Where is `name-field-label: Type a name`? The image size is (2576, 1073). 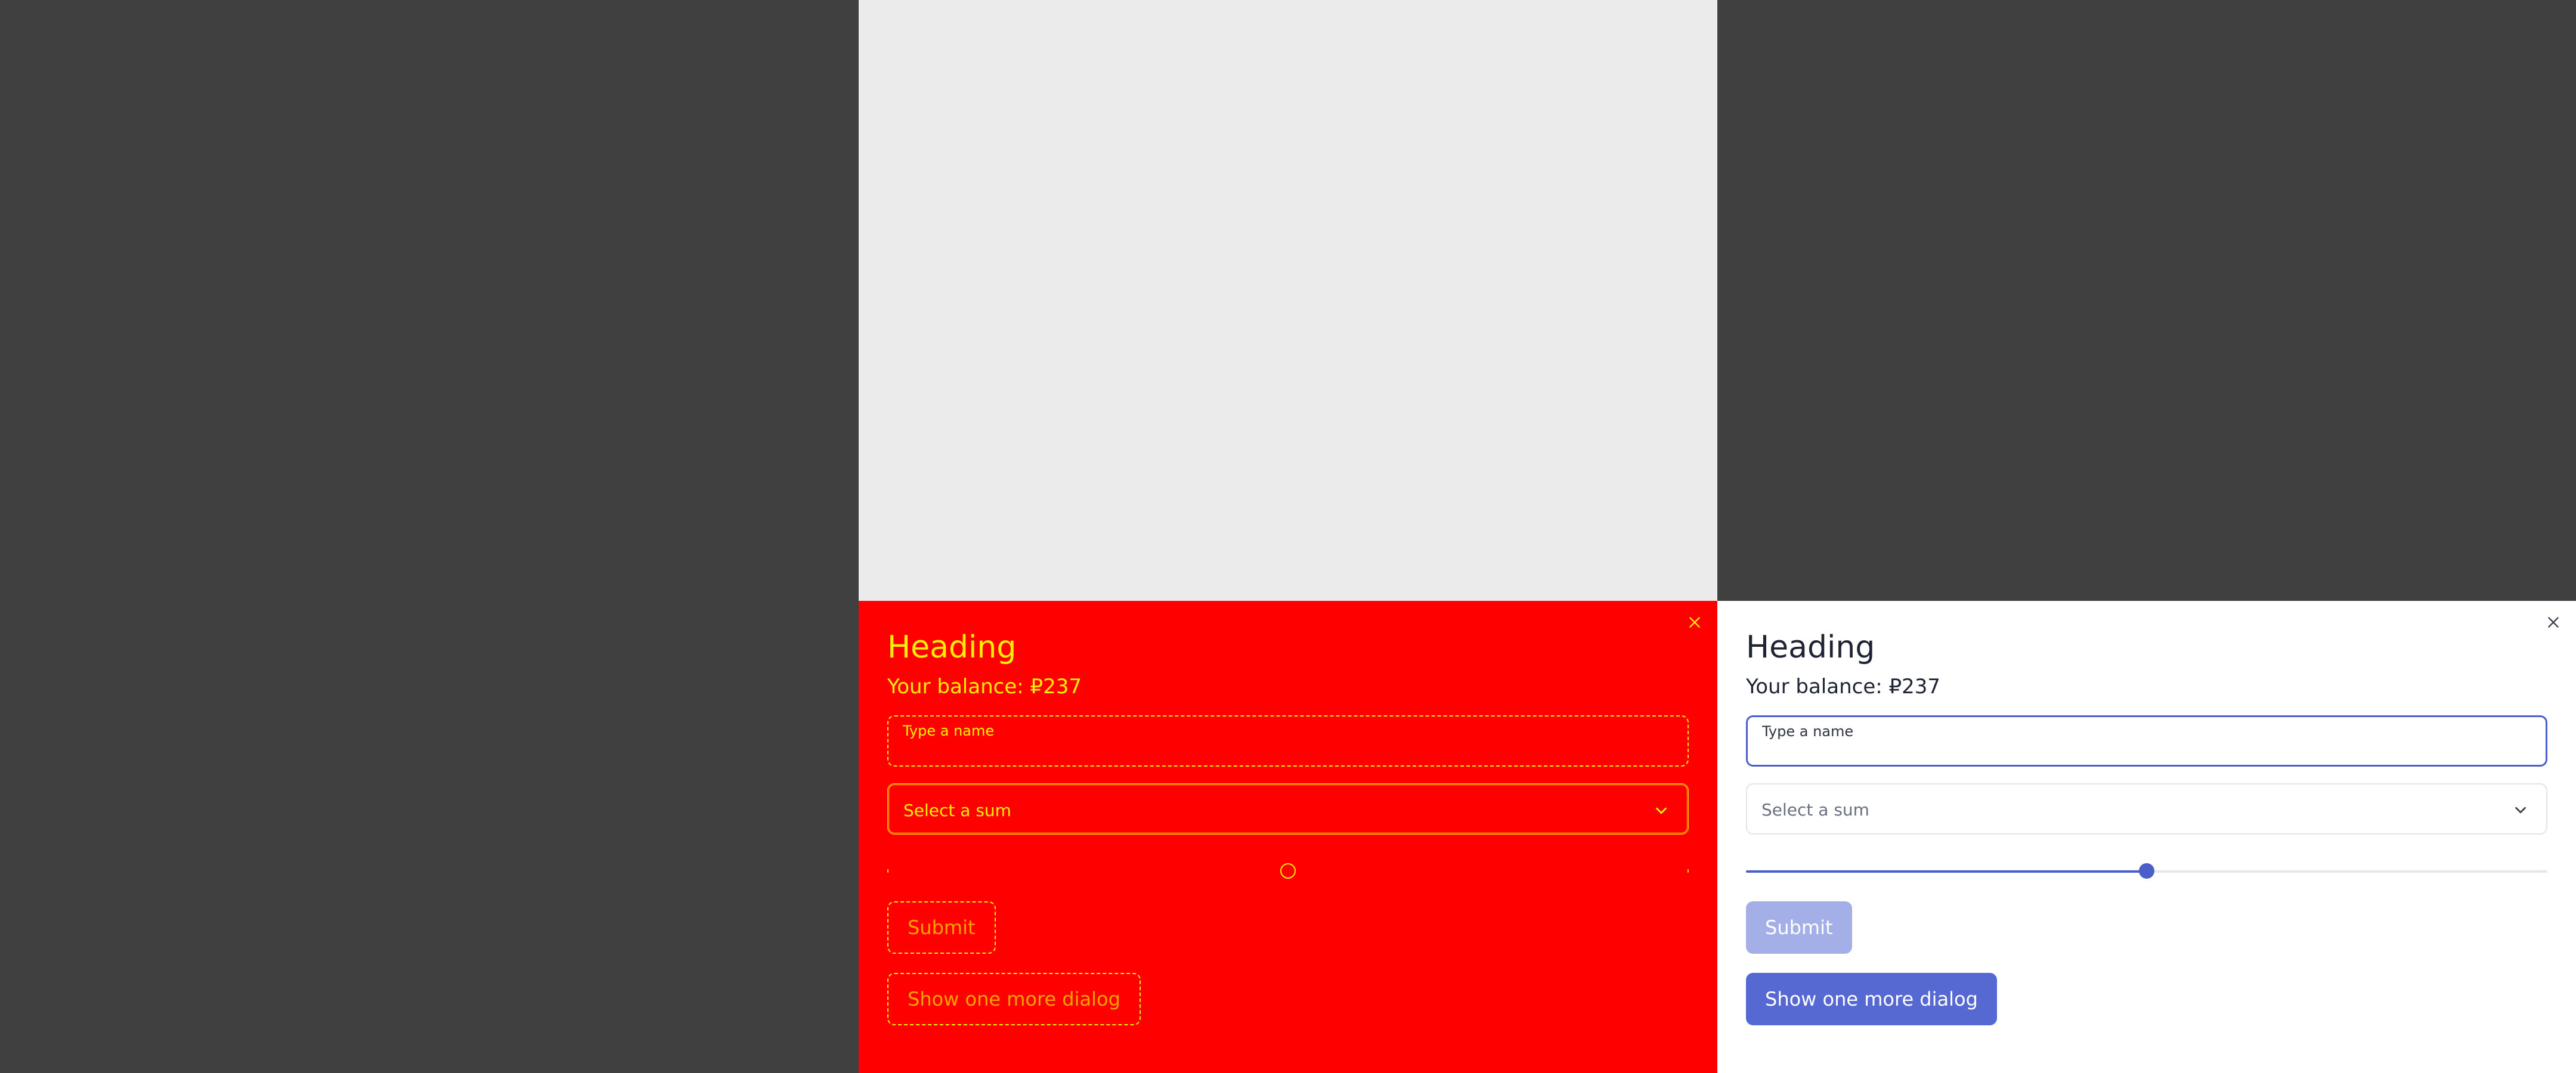 name-field-label: Type a name is located at coordinates (949, 730).